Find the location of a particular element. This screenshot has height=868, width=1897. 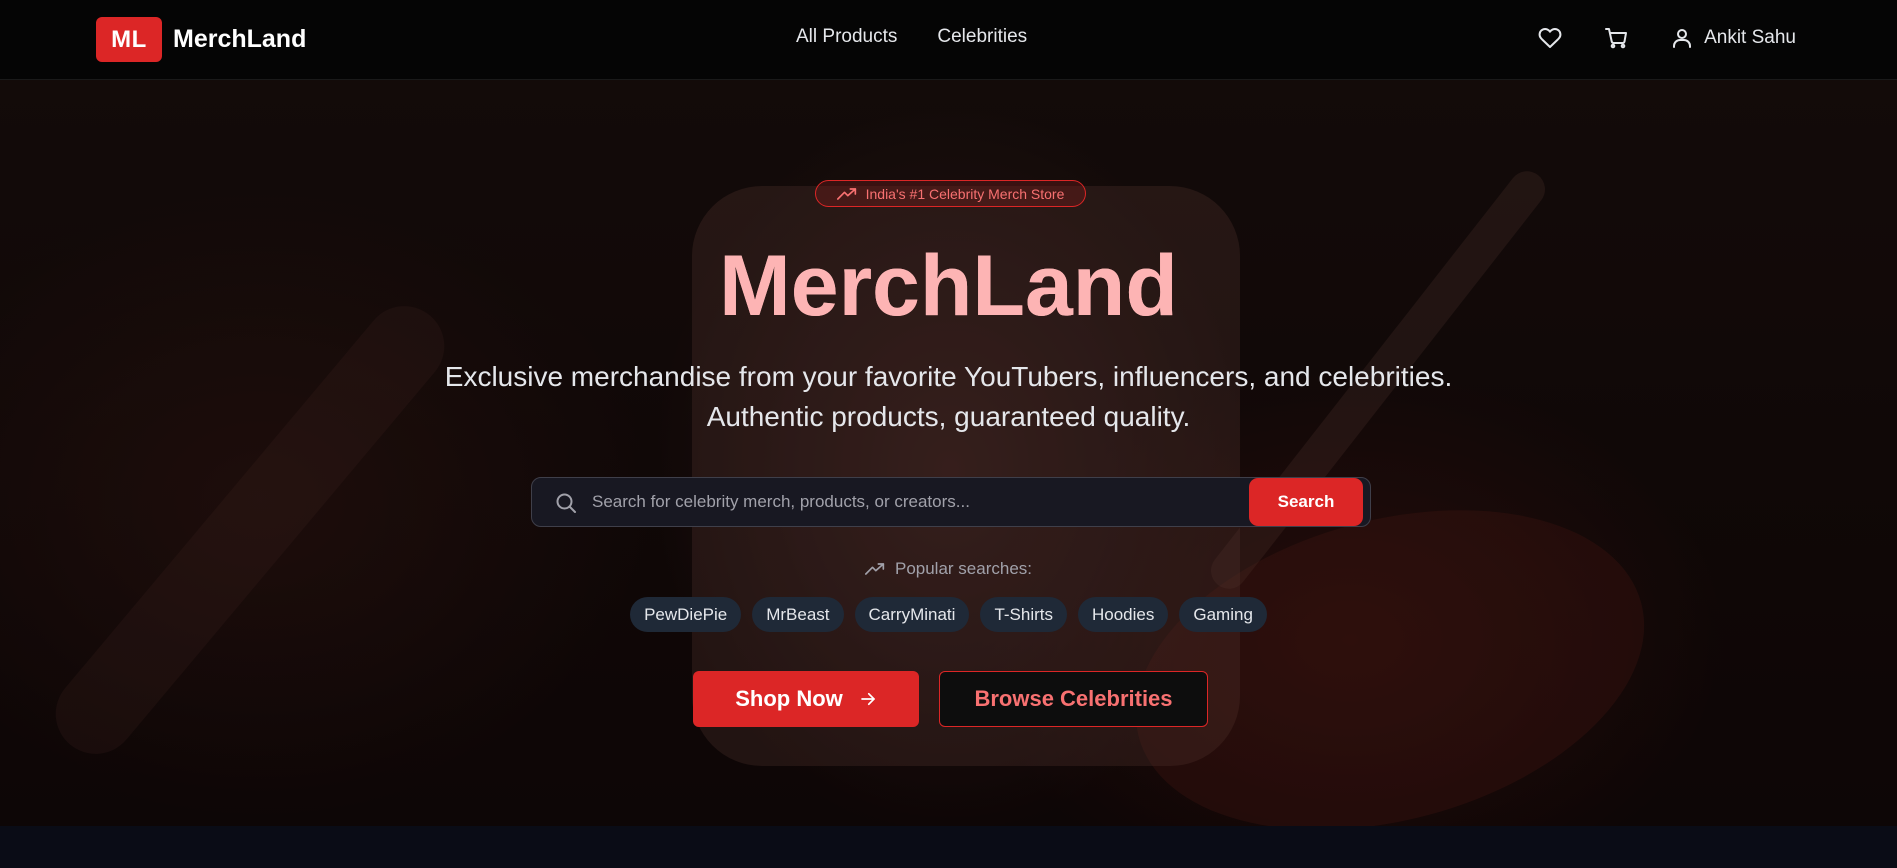

search-bar: Search is located at coordinates (951, 502).